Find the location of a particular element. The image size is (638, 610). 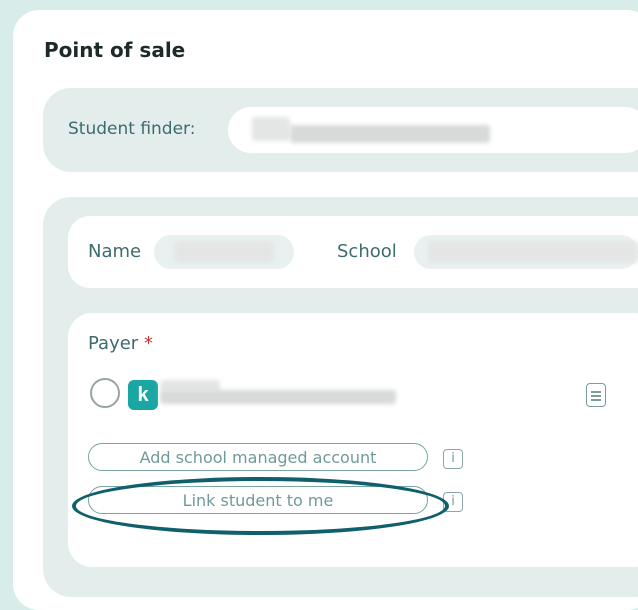

school-redacted is located at coordinates (533, 252).